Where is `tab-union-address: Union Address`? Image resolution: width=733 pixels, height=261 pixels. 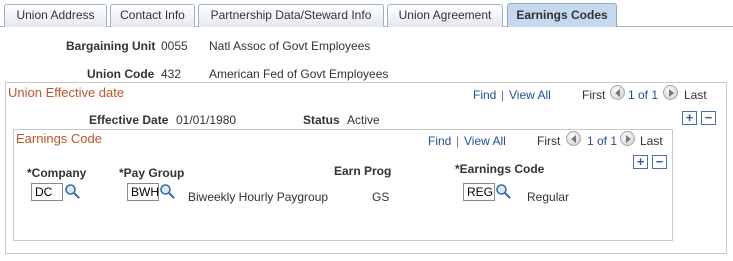 tab-union-address: Union Address is located at coordinates (55, 15).